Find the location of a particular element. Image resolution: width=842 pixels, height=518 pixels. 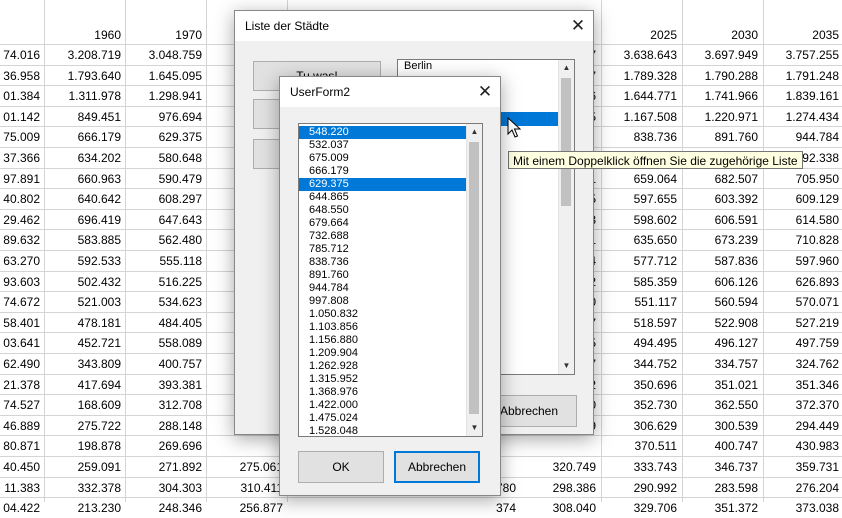

table-cell: 03.641 is located at coordinates (22, 343).